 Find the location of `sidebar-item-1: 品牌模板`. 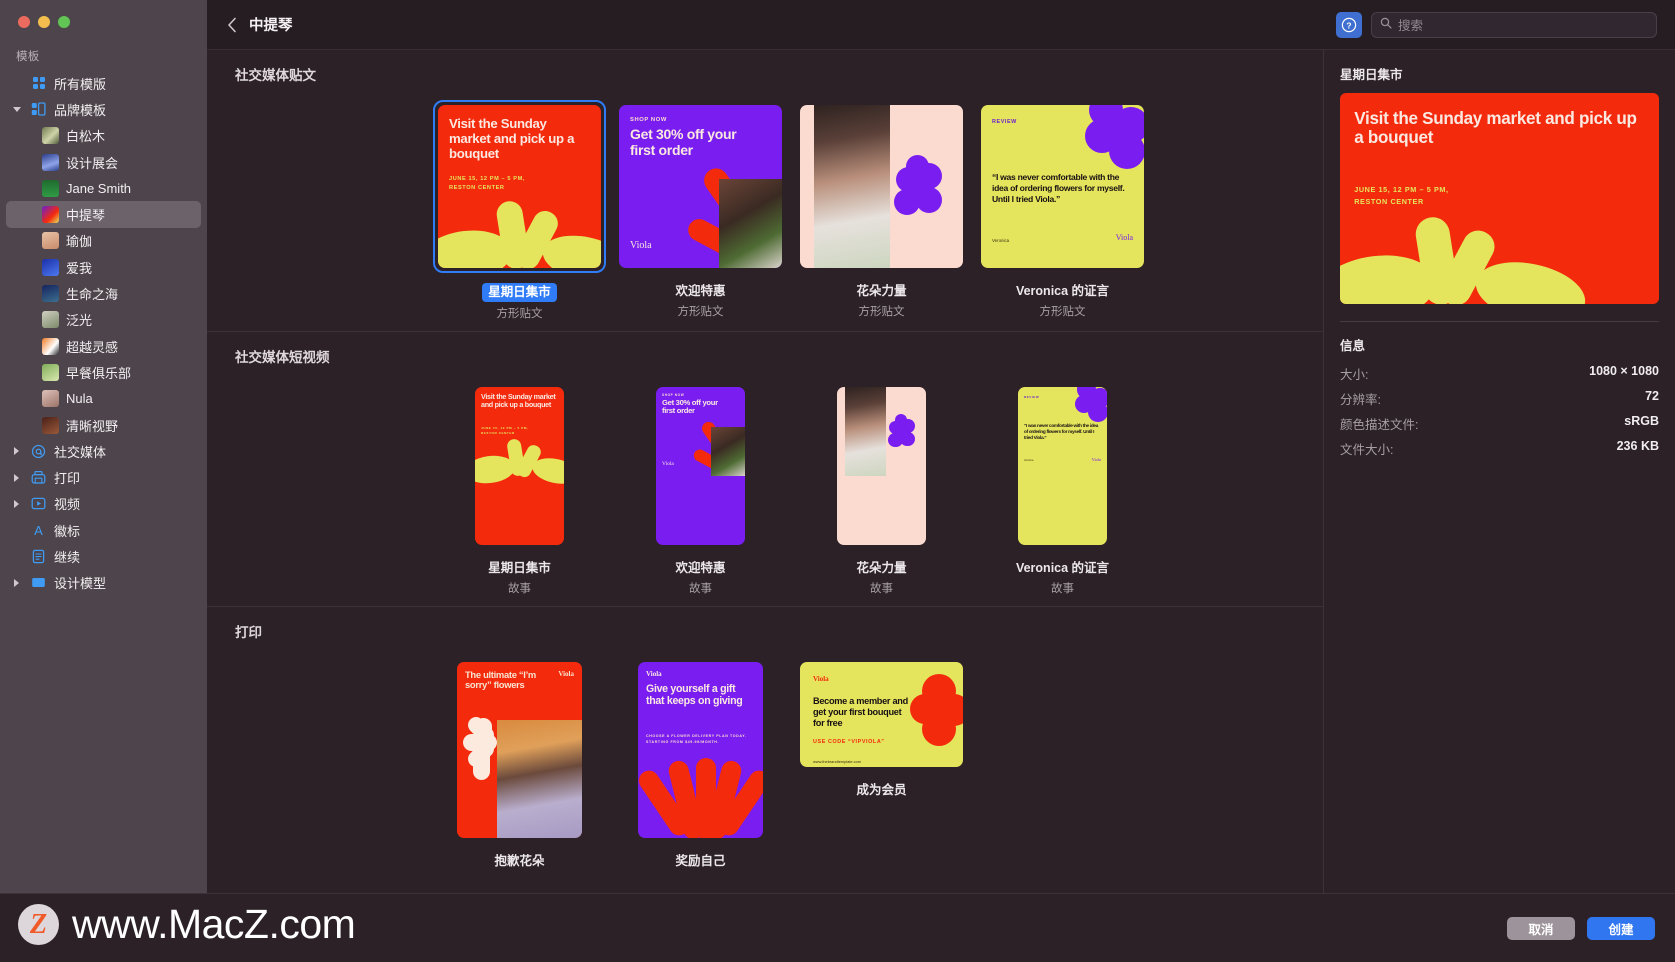

sidebar-item-1: 品牌模板 is located at coordinates (103, 109).